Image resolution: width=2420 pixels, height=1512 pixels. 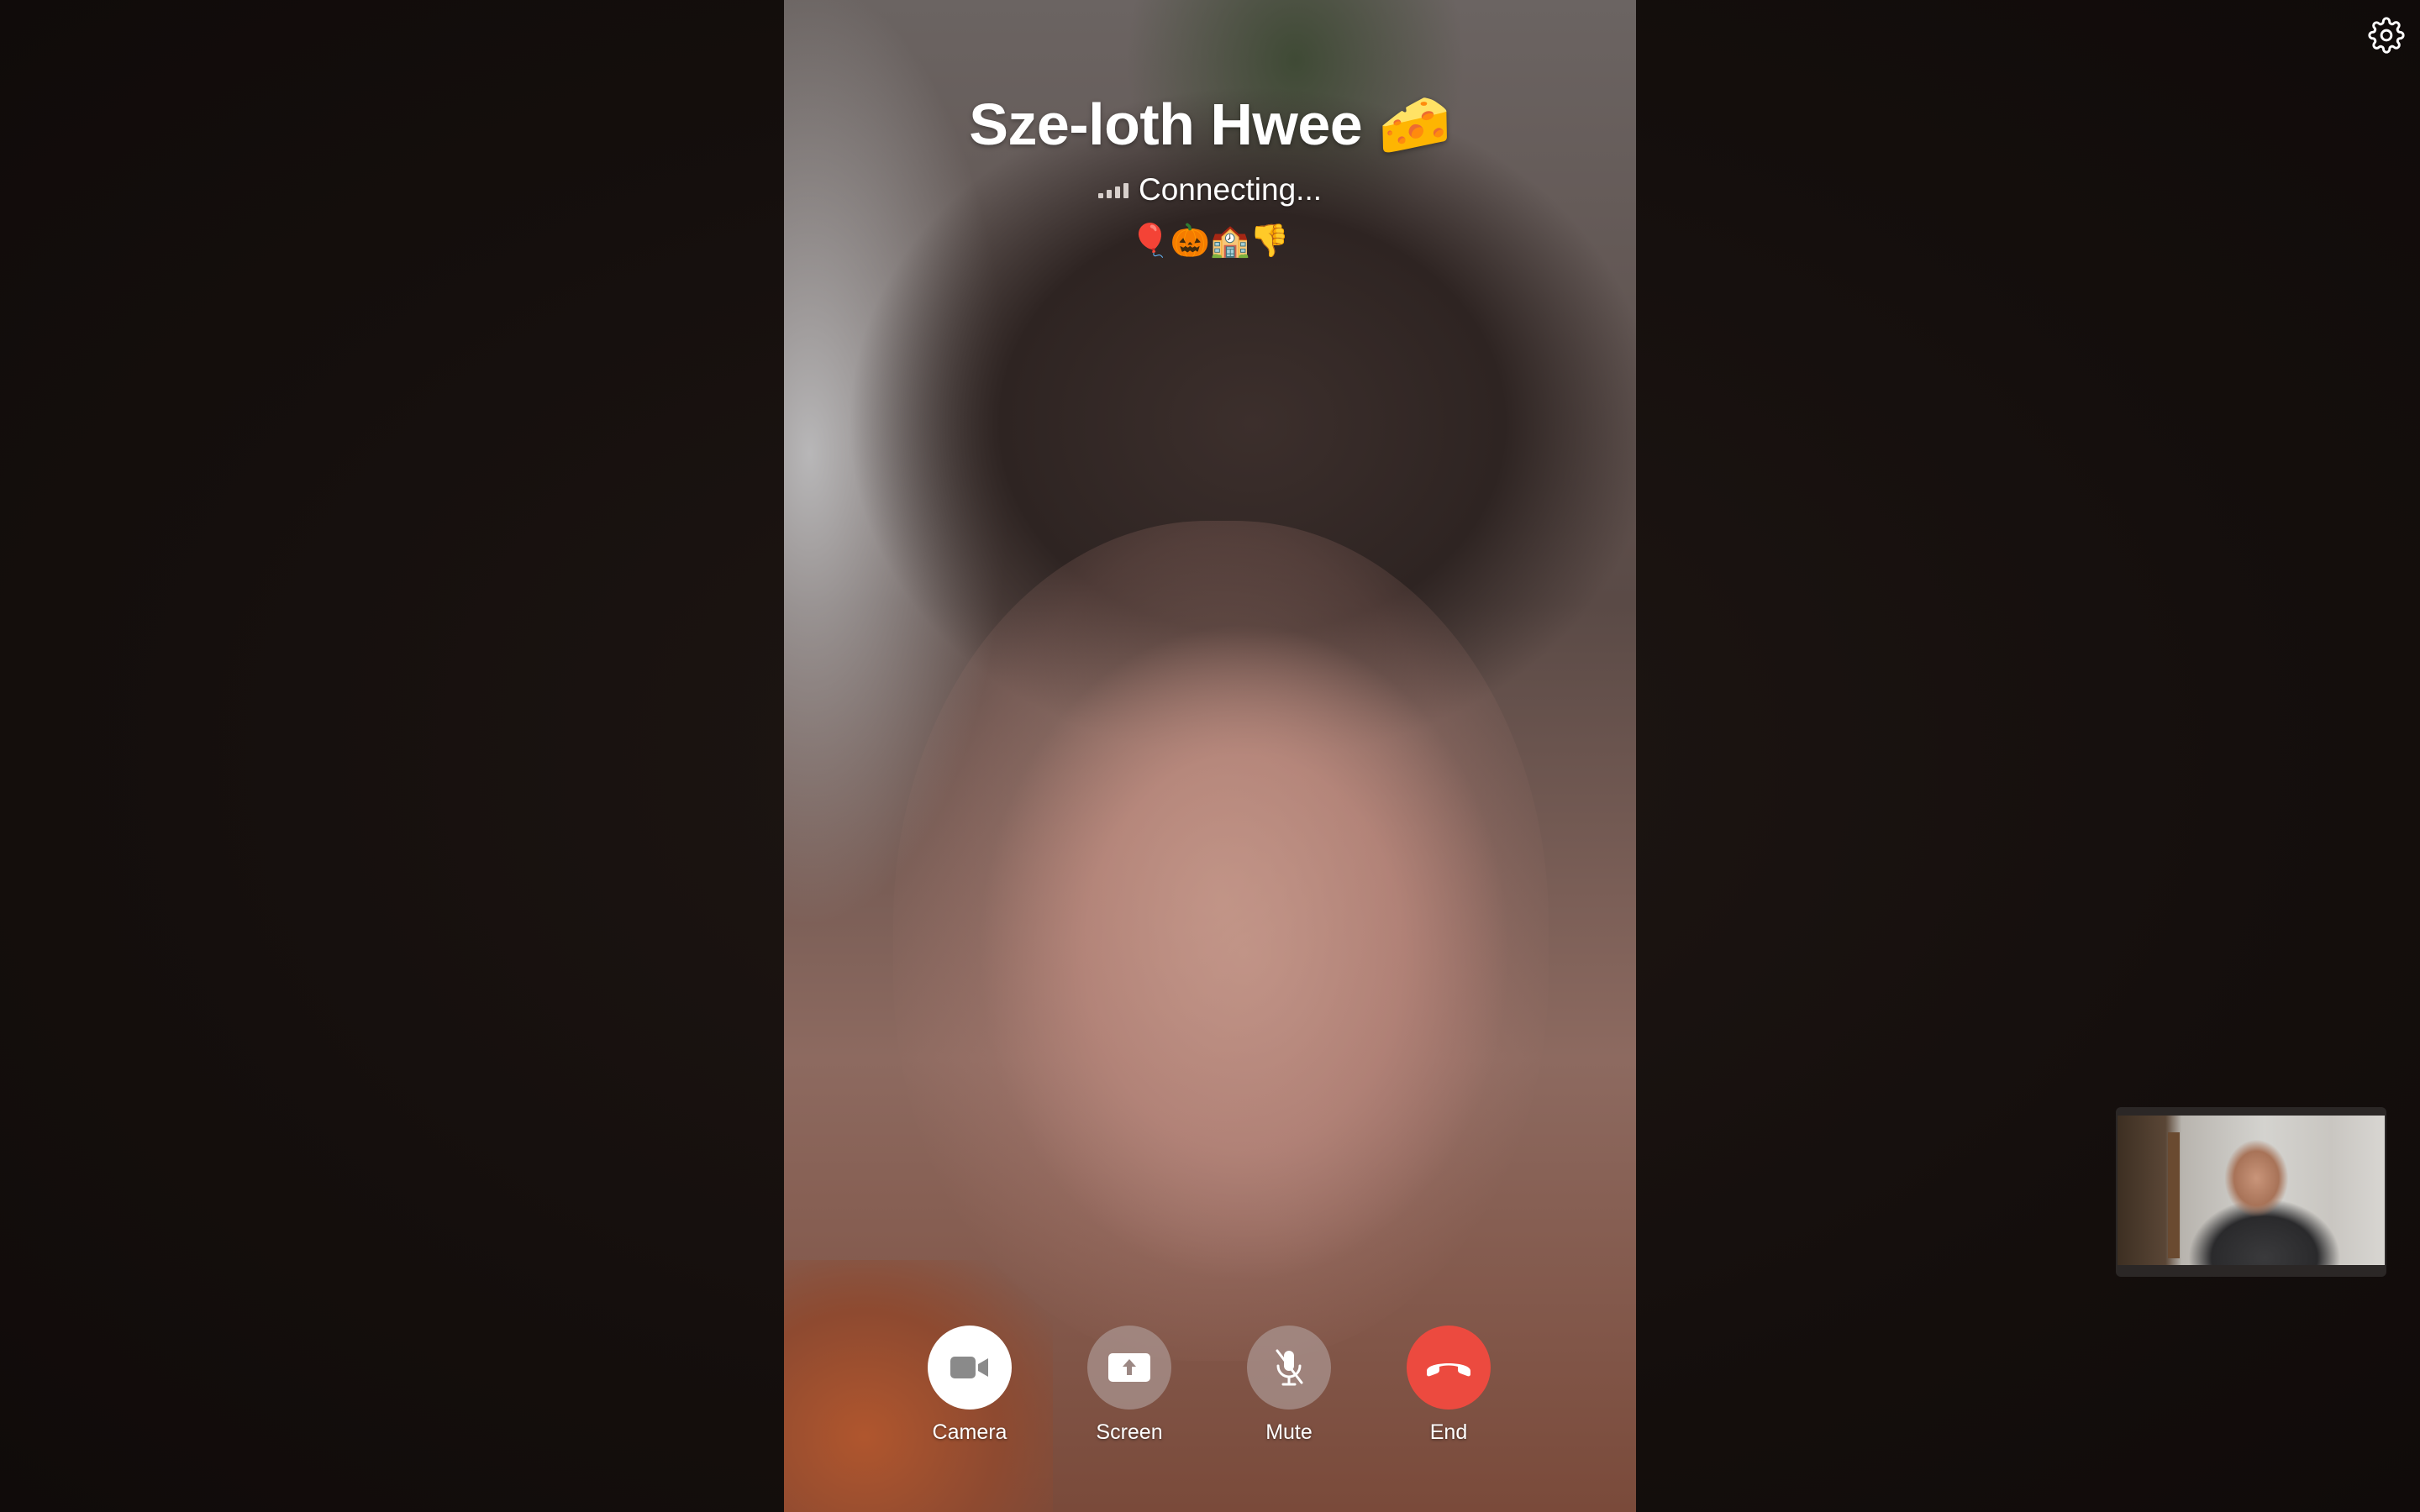 I want to click on gear-icon, so click(x=2387, y=35).